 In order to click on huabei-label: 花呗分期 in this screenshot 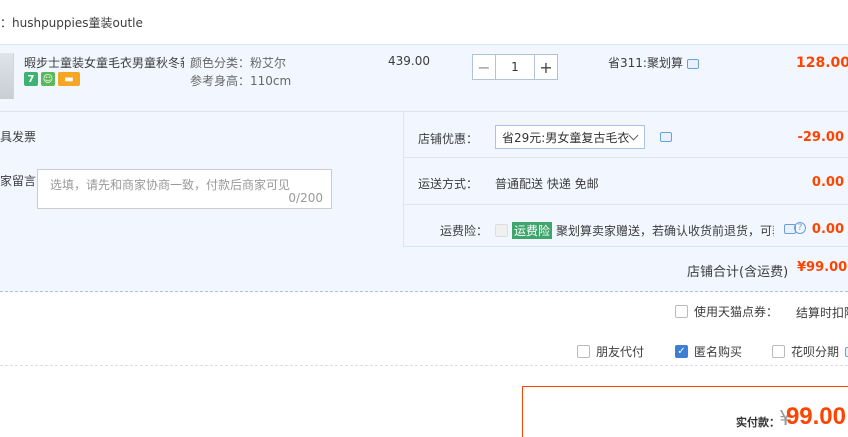, I will do `click(815, 352)`.